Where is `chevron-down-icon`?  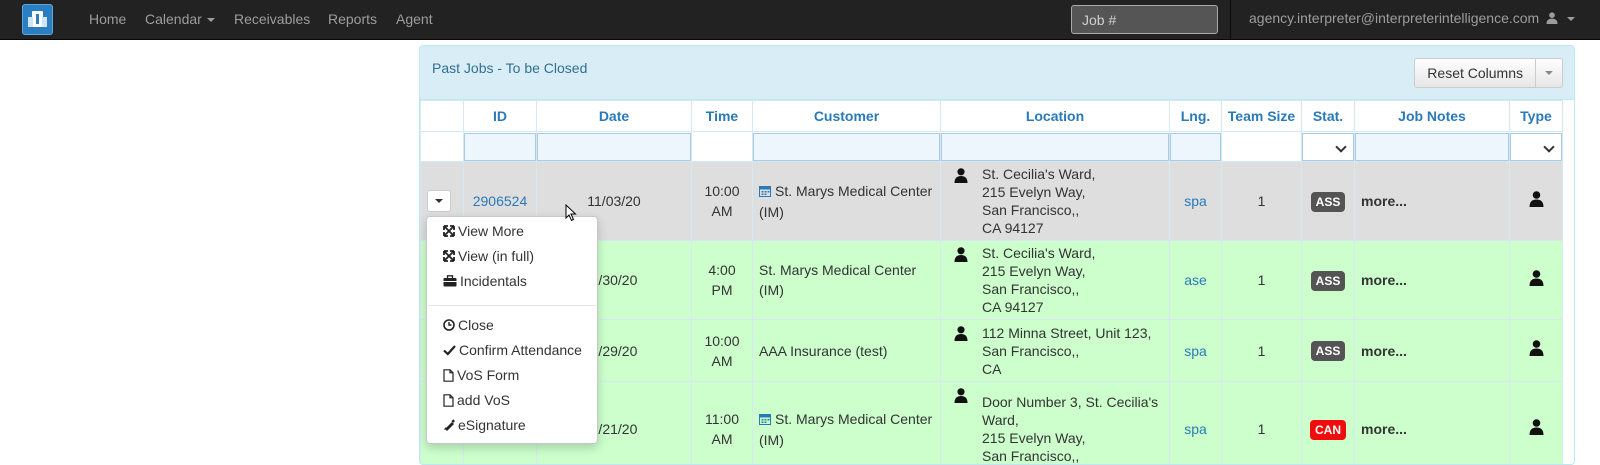 chevron-down-icon is located at coordinates (1549, 73).